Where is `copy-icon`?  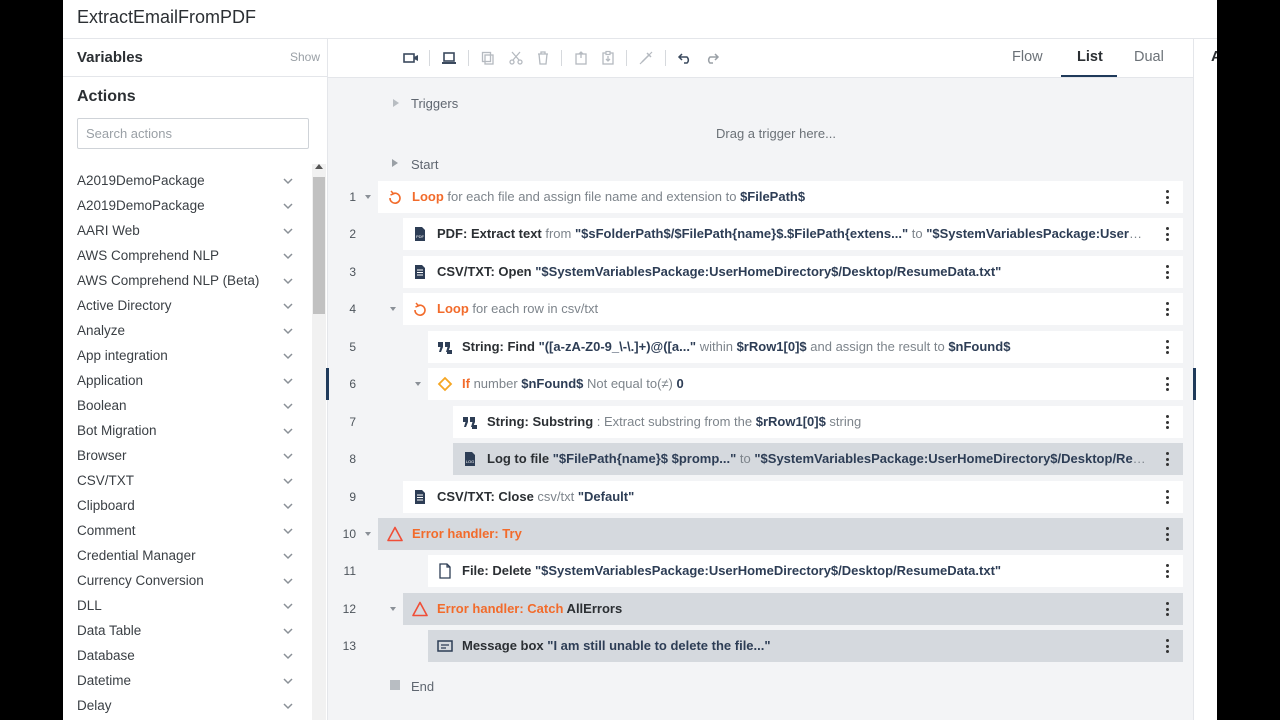
copy-icon is located at coordinates (488, 58).